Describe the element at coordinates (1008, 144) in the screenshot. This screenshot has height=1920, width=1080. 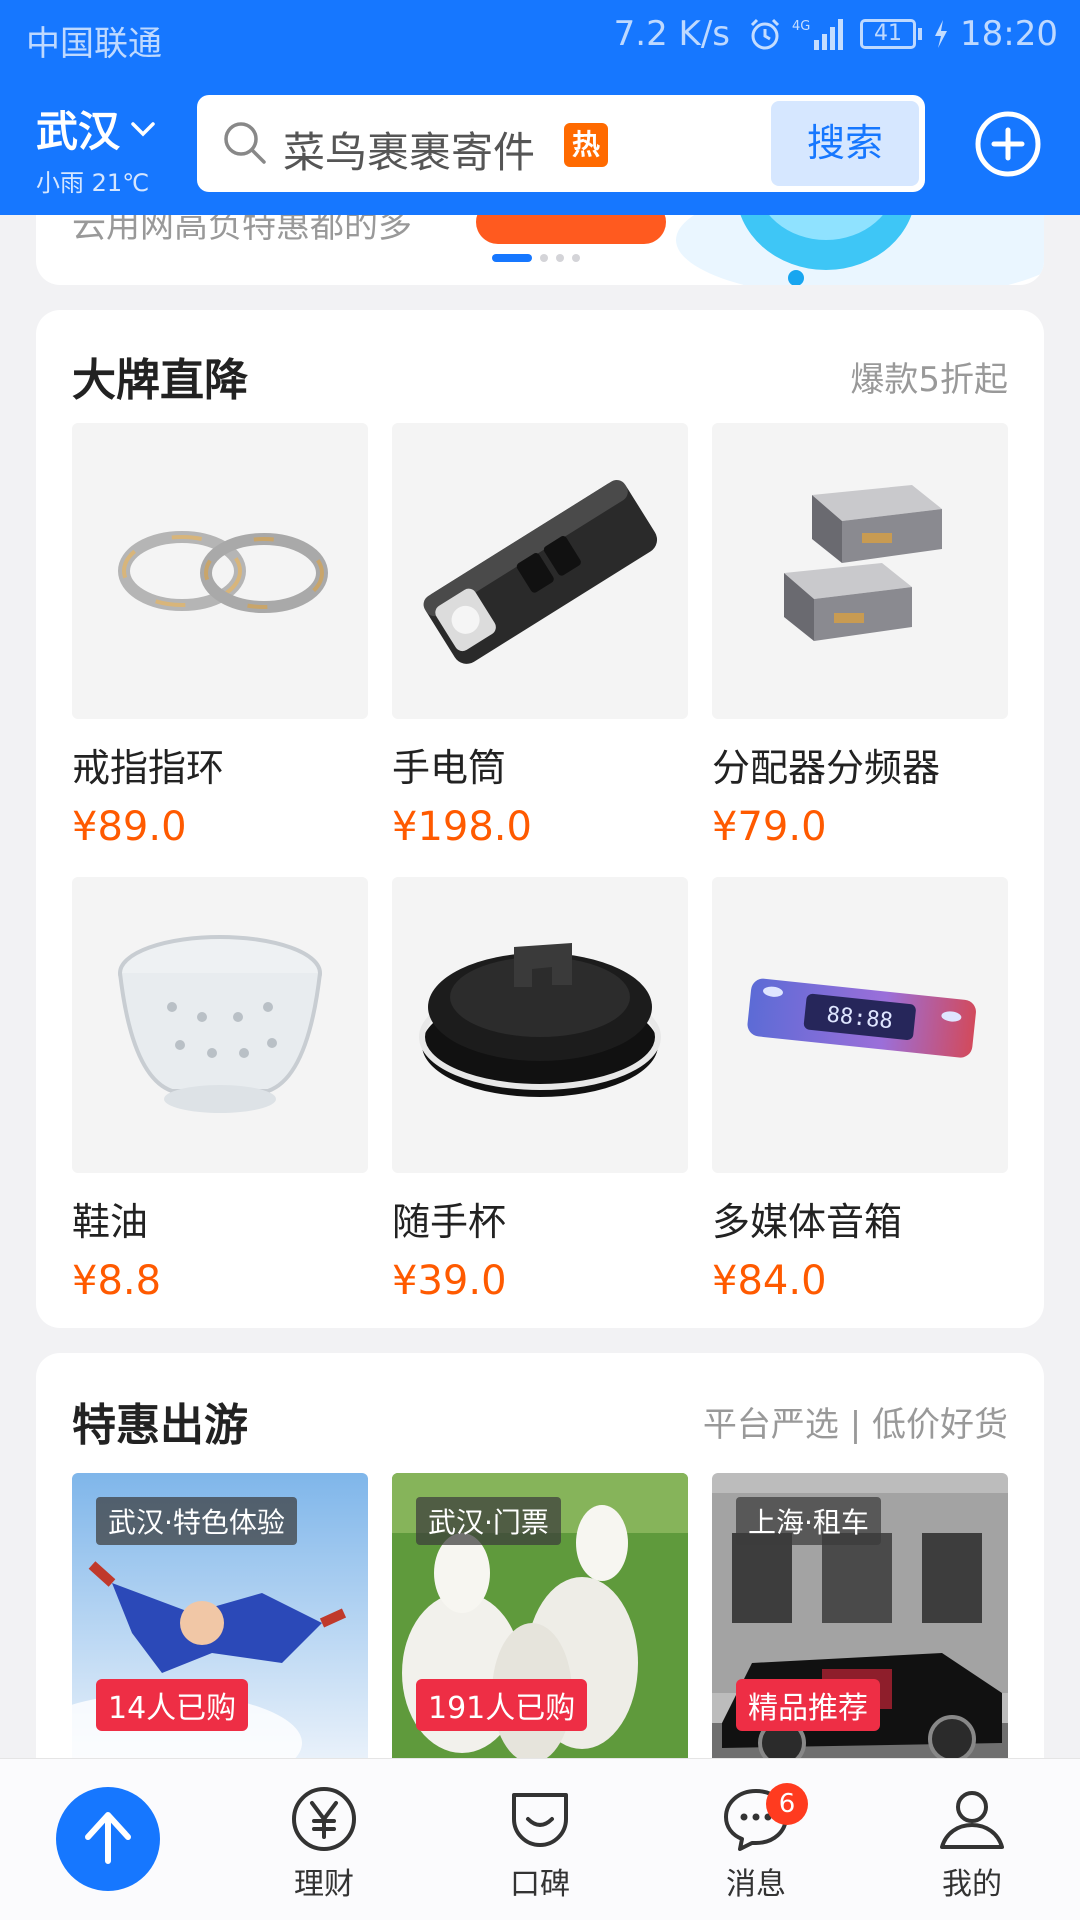
I see `plus-circle-icon` at that location.